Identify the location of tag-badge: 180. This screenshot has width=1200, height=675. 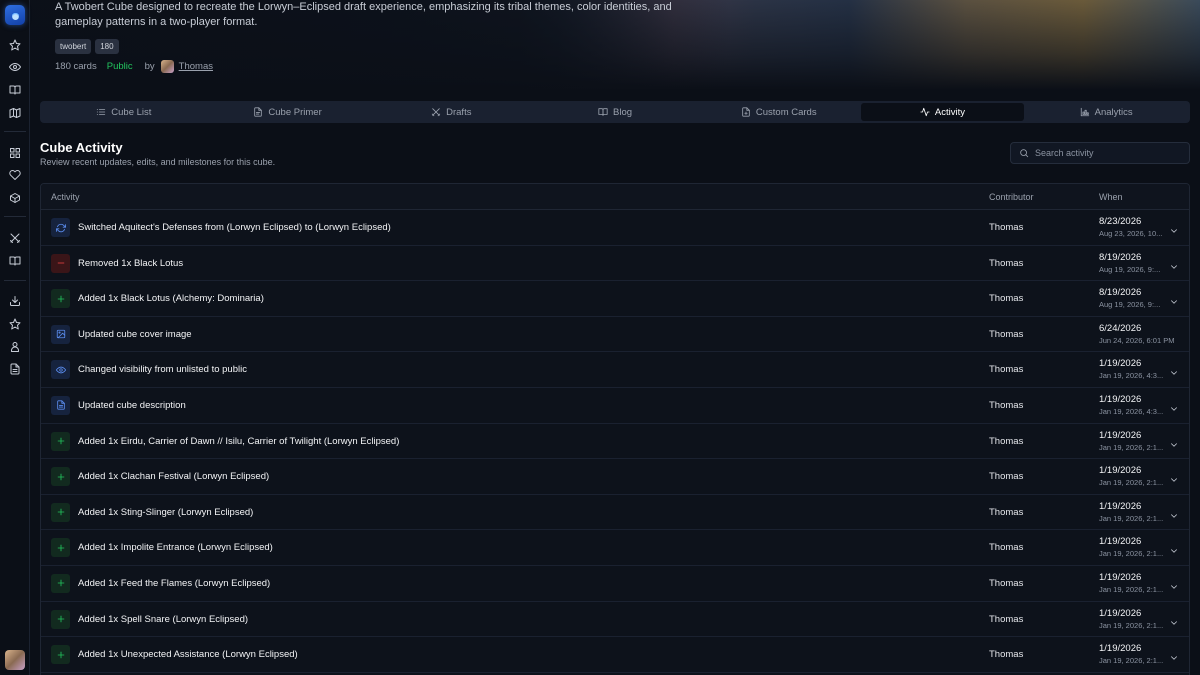
(107, 46).